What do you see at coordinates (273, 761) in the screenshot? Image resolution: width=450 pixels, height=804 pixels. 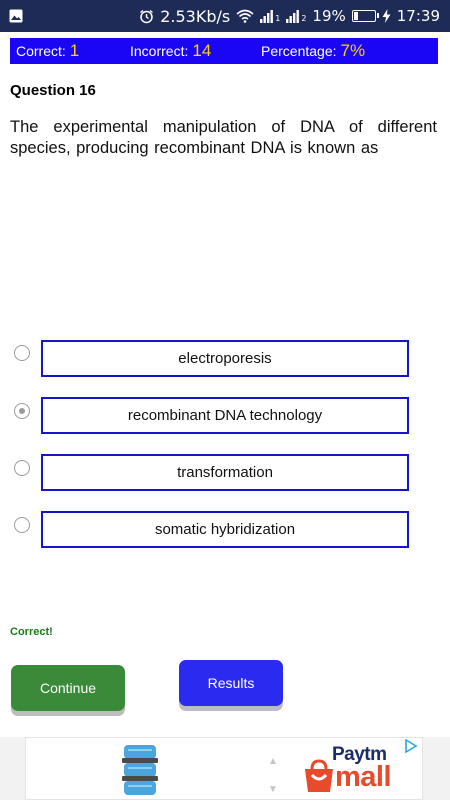 I see `ad-up-arrow-icon: ▲` at bounding box center [273, 761].